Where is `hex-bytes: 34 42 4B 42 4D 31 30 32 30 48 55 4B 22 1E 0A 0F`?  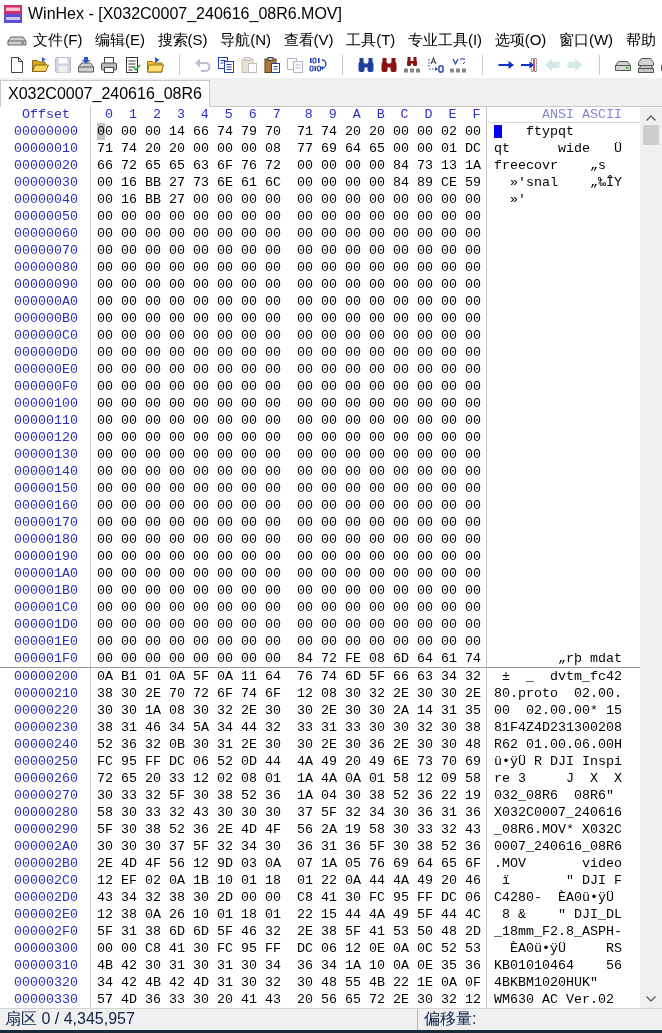
hex-bytes: 34 42 4B 42 4D 31 30 32 30 48 55 4B 22 1E 0A 0F is located at coordinates (289, 982).